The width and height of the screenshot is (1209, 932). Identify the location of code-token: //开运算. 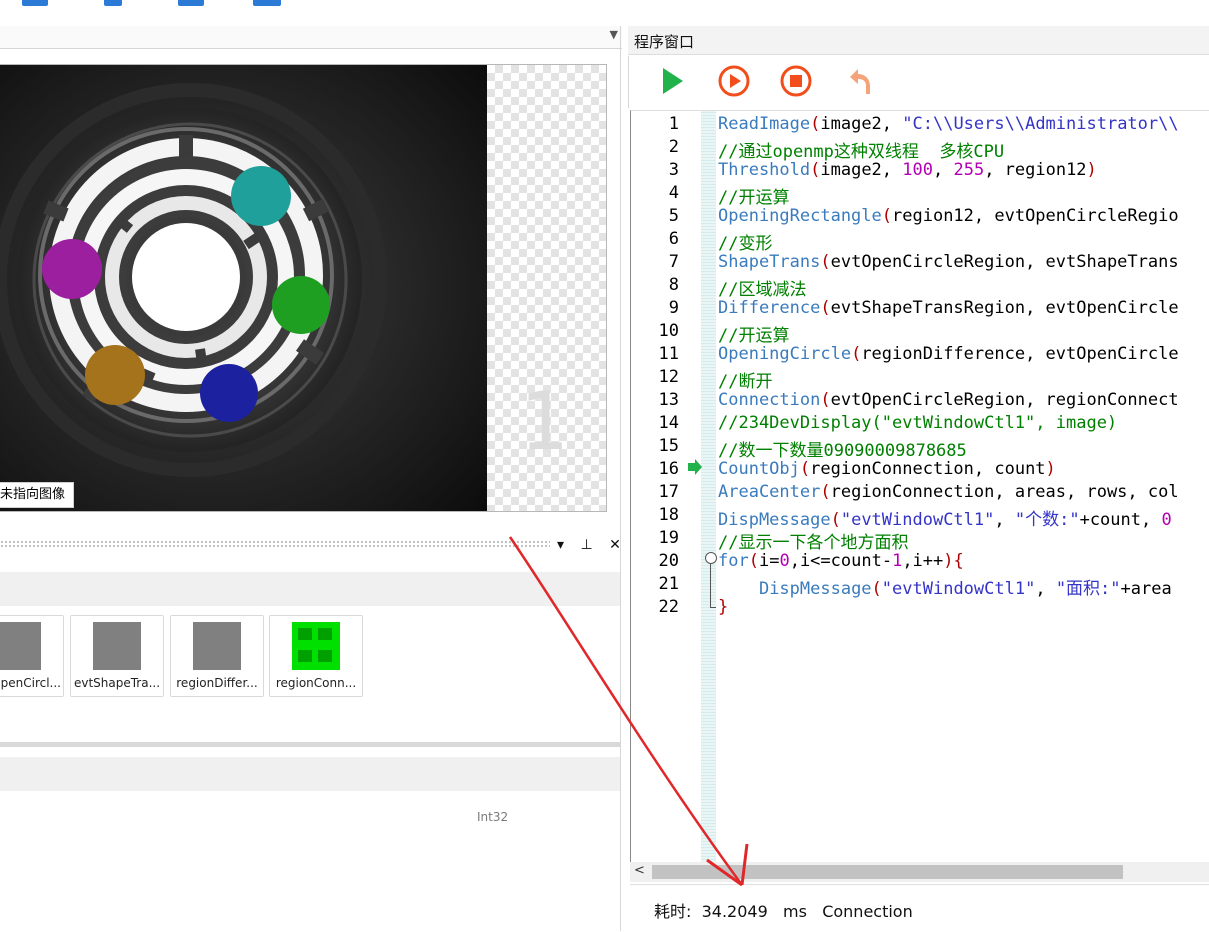
(754, 198).